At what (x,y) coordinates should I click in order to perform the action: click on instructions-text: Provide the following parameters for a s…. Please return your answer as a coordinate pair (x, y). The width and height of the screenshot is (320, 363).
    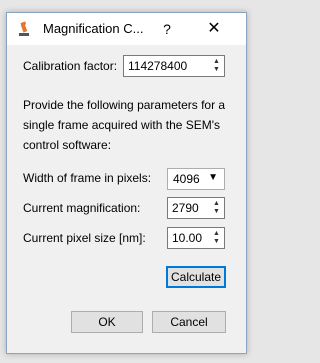
    Looking at the image, I should click on (124, 125).